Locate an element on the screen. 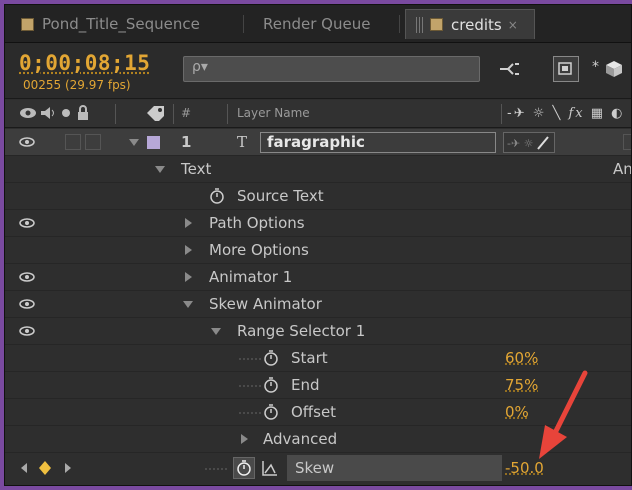 The image size is (632, 490). animator-1-label: Animator 1 is located at coordinates (251, 277).